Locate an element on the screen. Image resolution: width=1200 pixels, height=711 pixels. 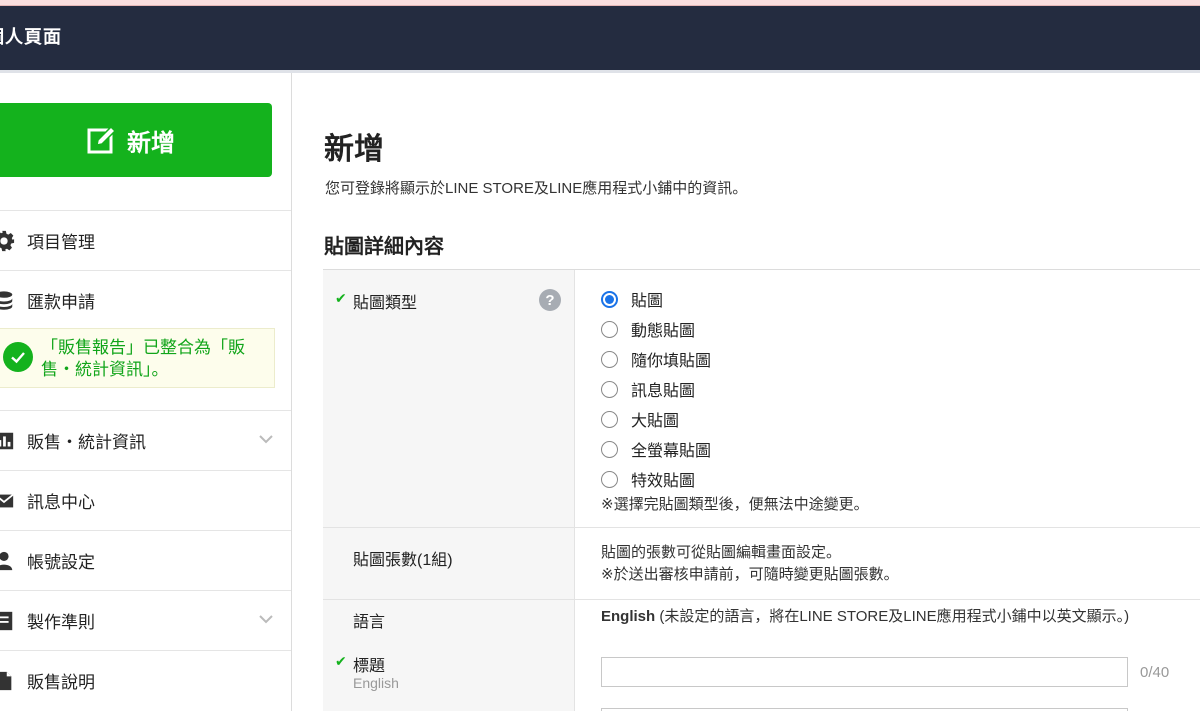
language-label: 語言 is located at coordinates (369, 622).